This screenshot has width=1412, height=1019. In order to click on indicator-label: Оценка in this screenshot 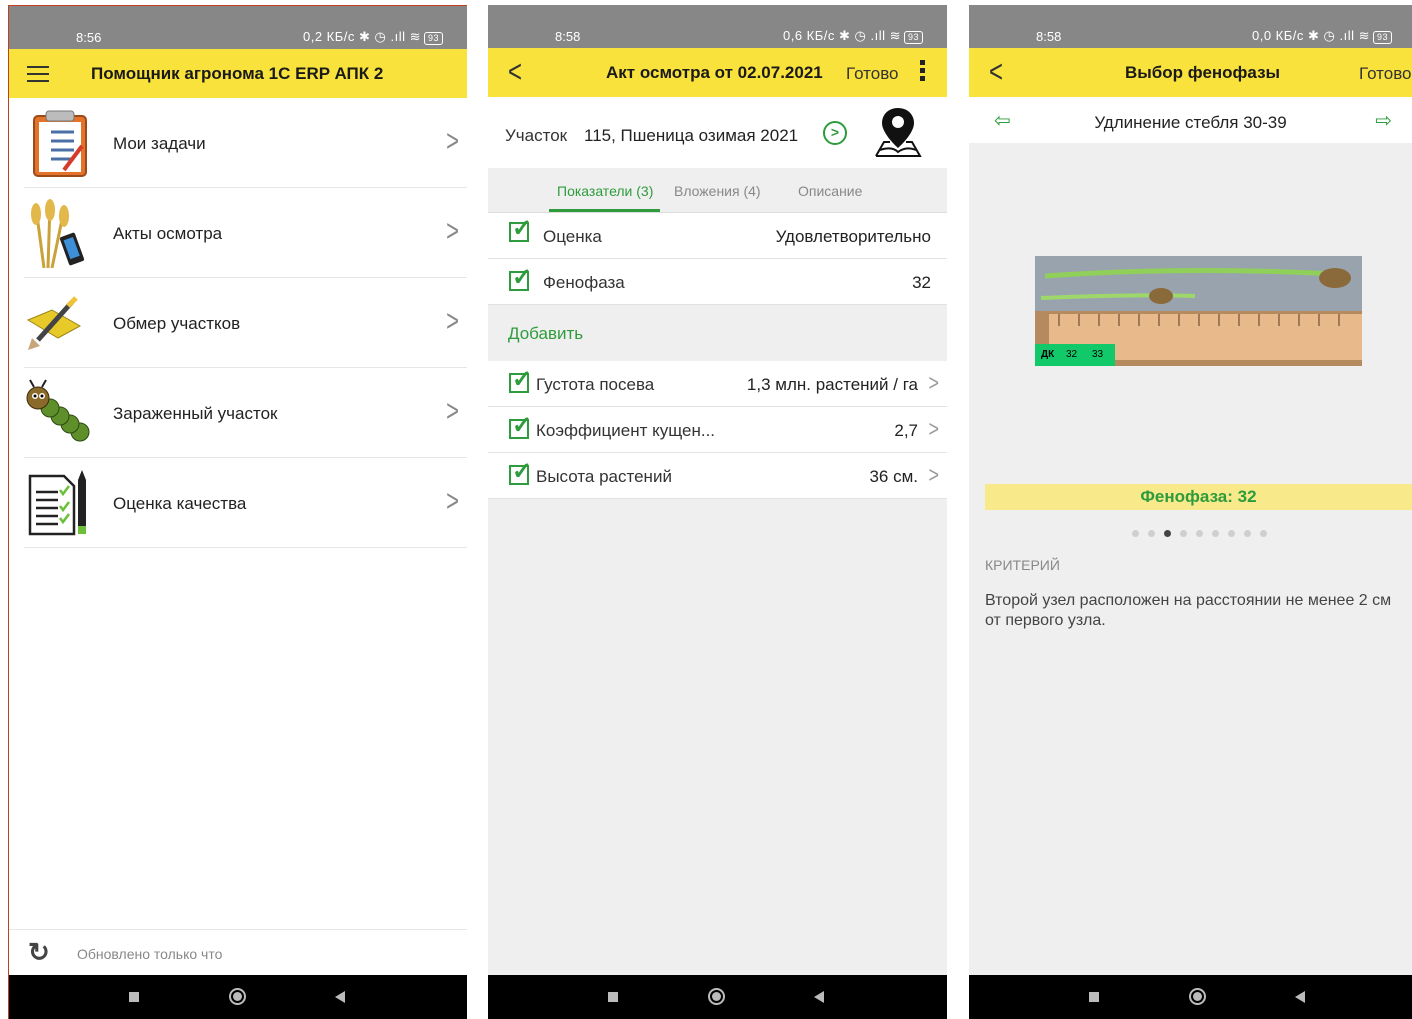, I will do `click(572, 236)`.